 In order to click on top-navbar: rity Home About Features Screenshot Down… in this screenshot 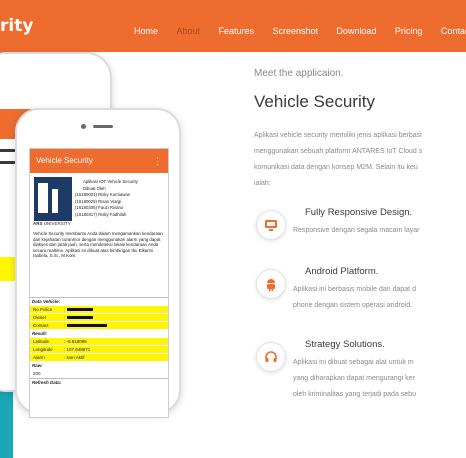, I will do `click(233, 26)`.